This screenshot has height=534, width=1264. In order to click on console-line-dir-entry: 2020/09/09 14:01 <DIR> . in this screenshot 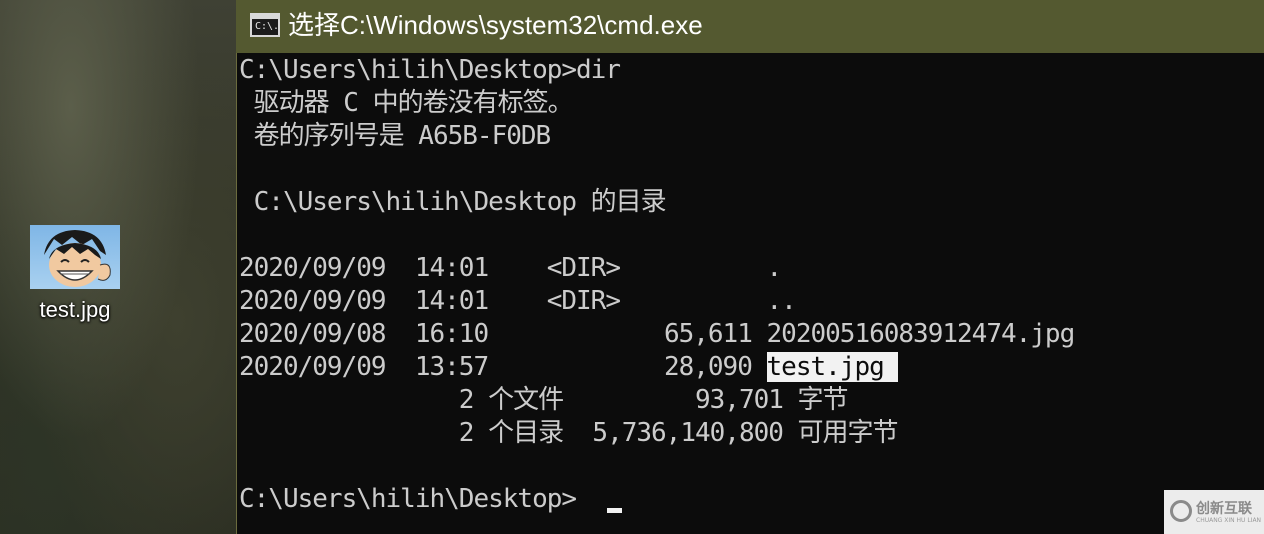, I will do `click(510, 268)`.